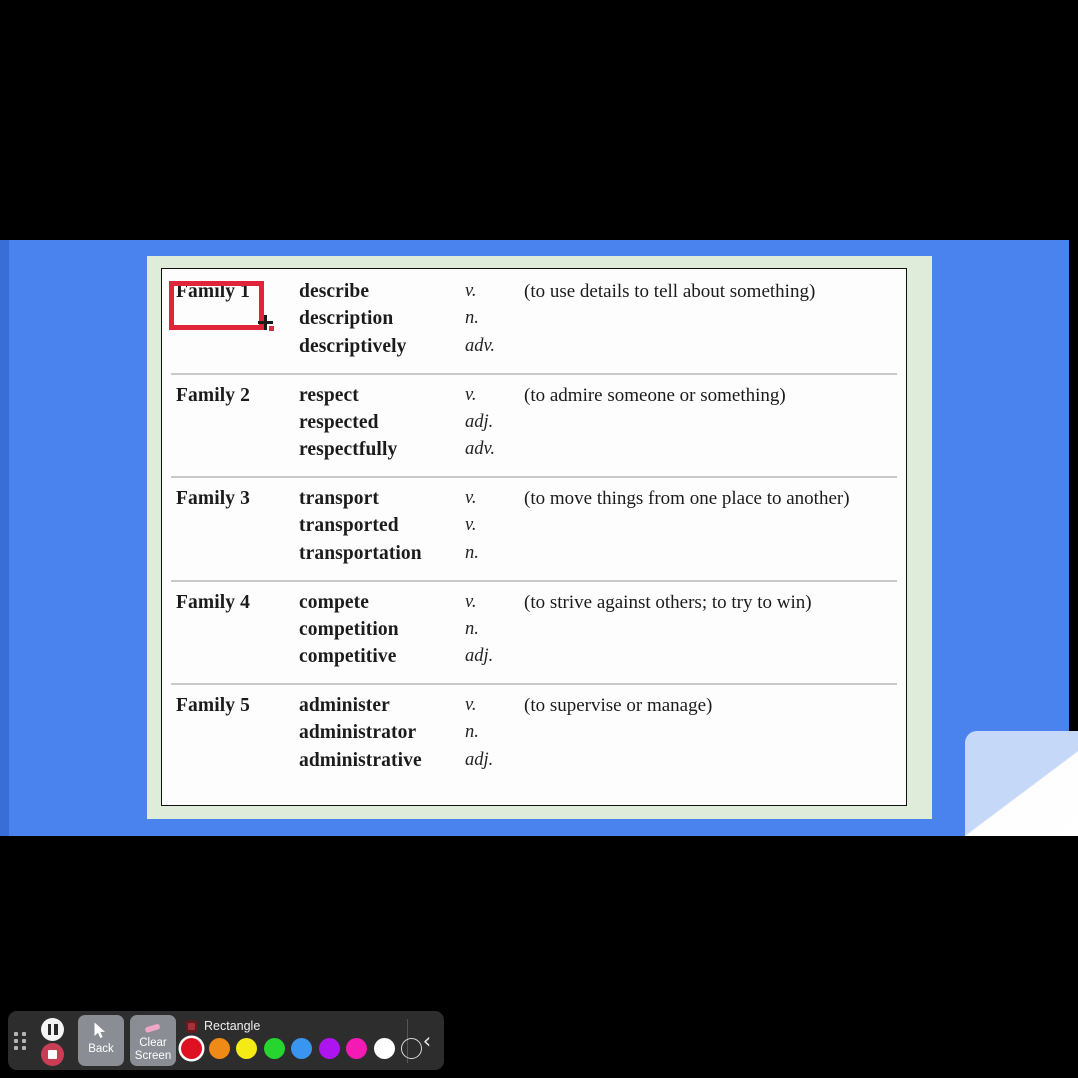 This screenshot has width=1078, height=1078. Describe the element at coordinates (348, 450) in the screenshot. I see `word-text: respectfully` at that location.